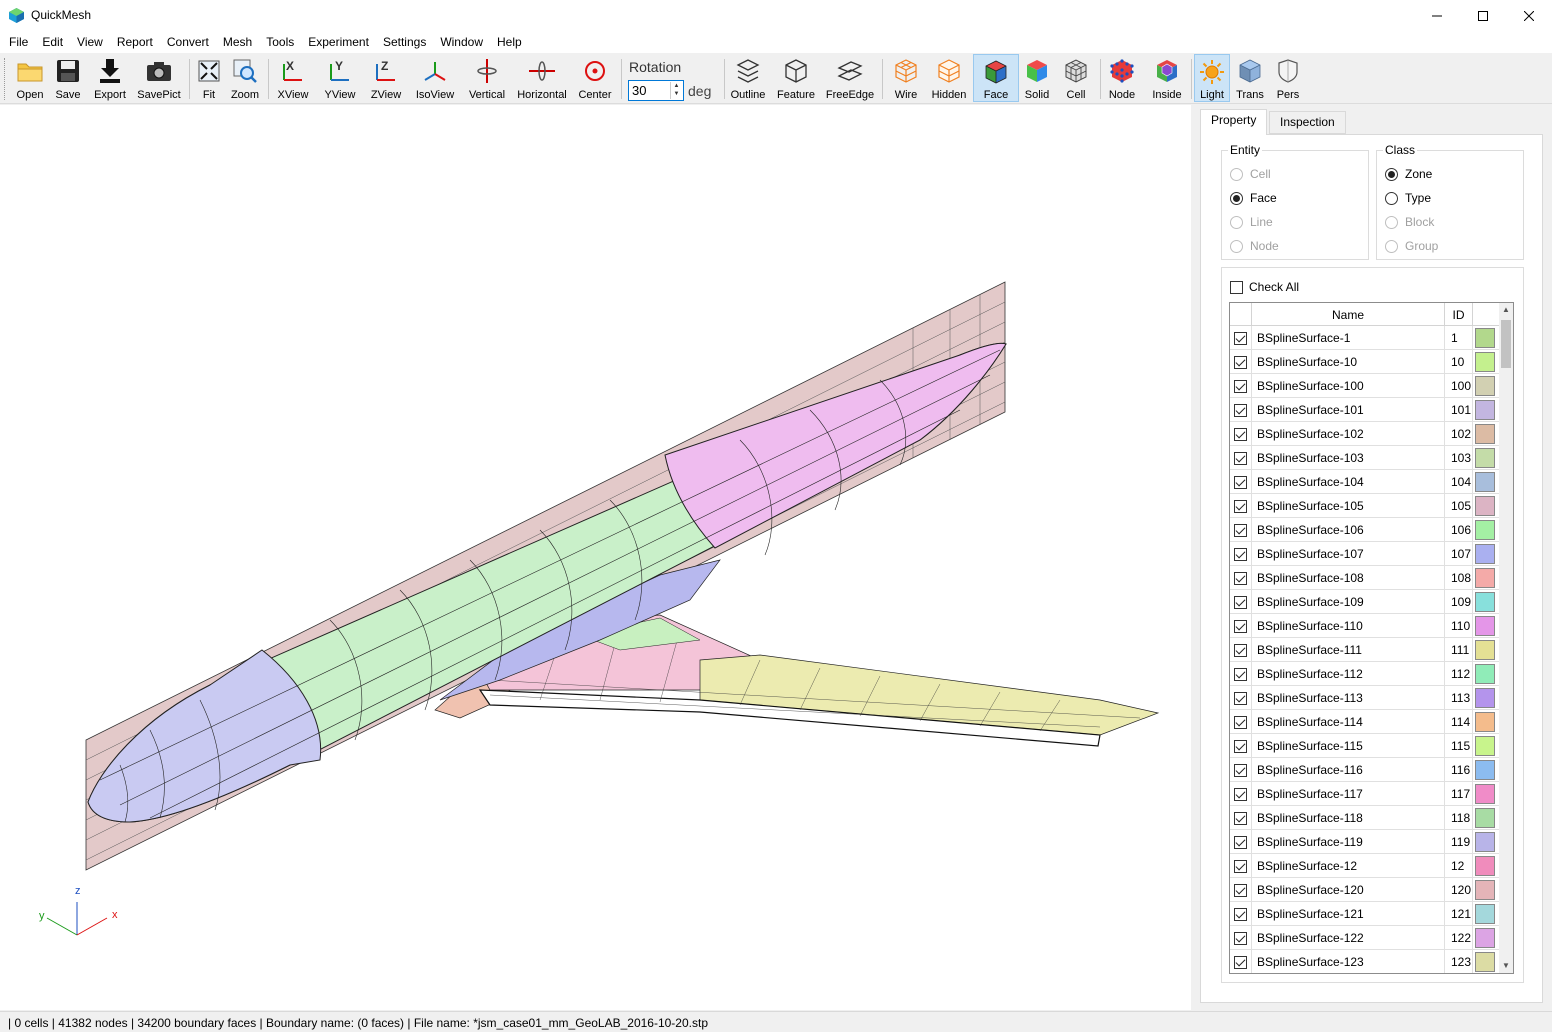  What do you see at coordinates (1506, 638) in the screenshot?
I see `table-scrollbar: ▲ ▼` at bounding box center [1506, 638].